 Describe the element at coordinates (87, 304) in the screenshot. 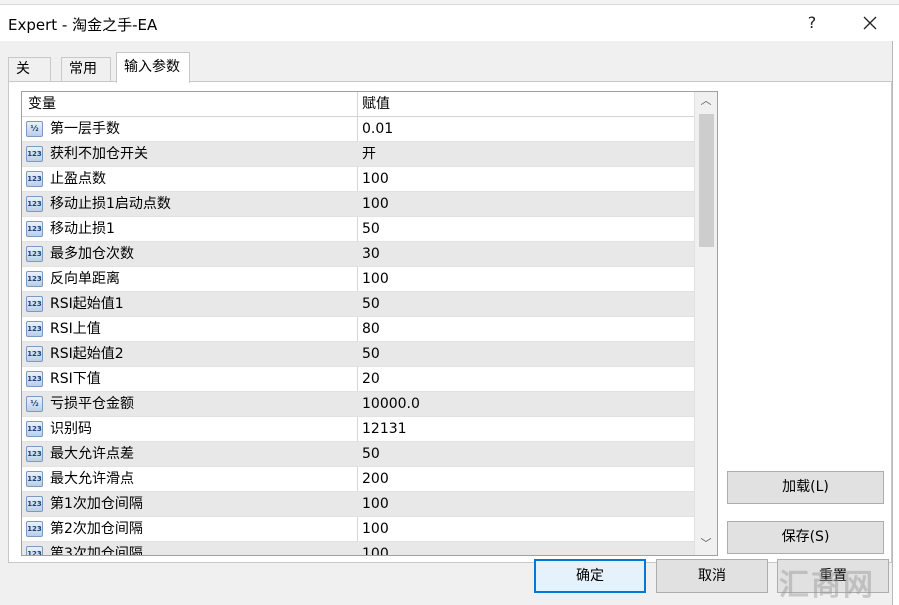

I see `parameter-name: RSI起始值1` at that location.